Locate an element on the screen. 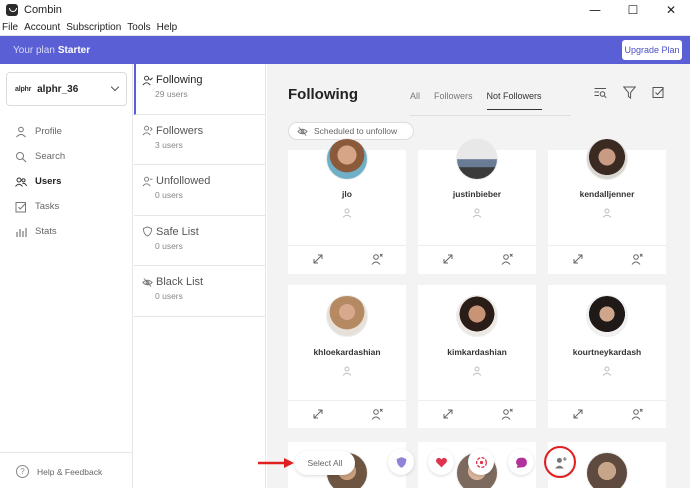  close-button: ✕ is located at coordinates (671, 10).